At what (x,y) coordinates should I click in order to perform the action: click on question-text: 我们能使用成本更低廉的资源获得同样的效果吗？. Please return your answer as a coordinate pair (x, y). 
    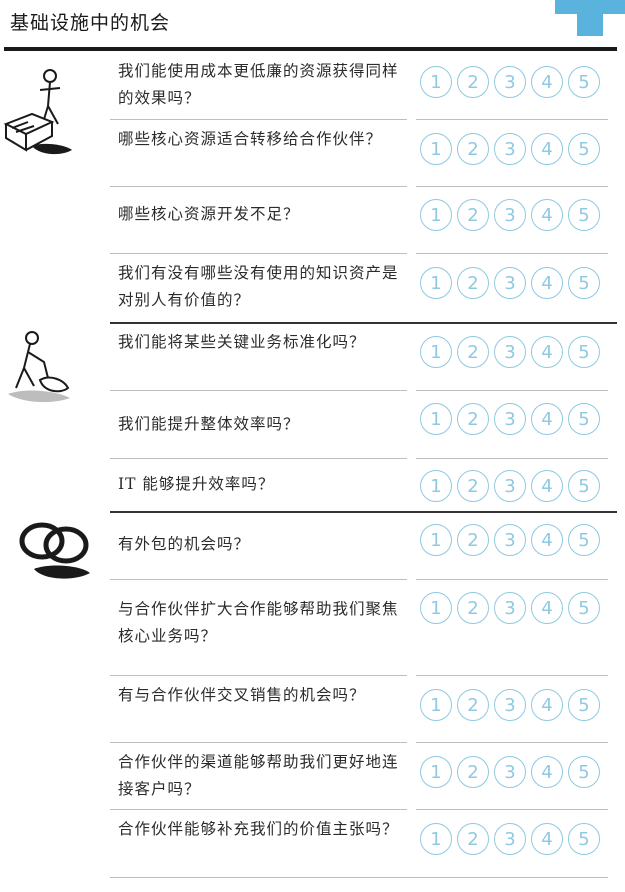
    Looking at the image, I should click on (258, 84).